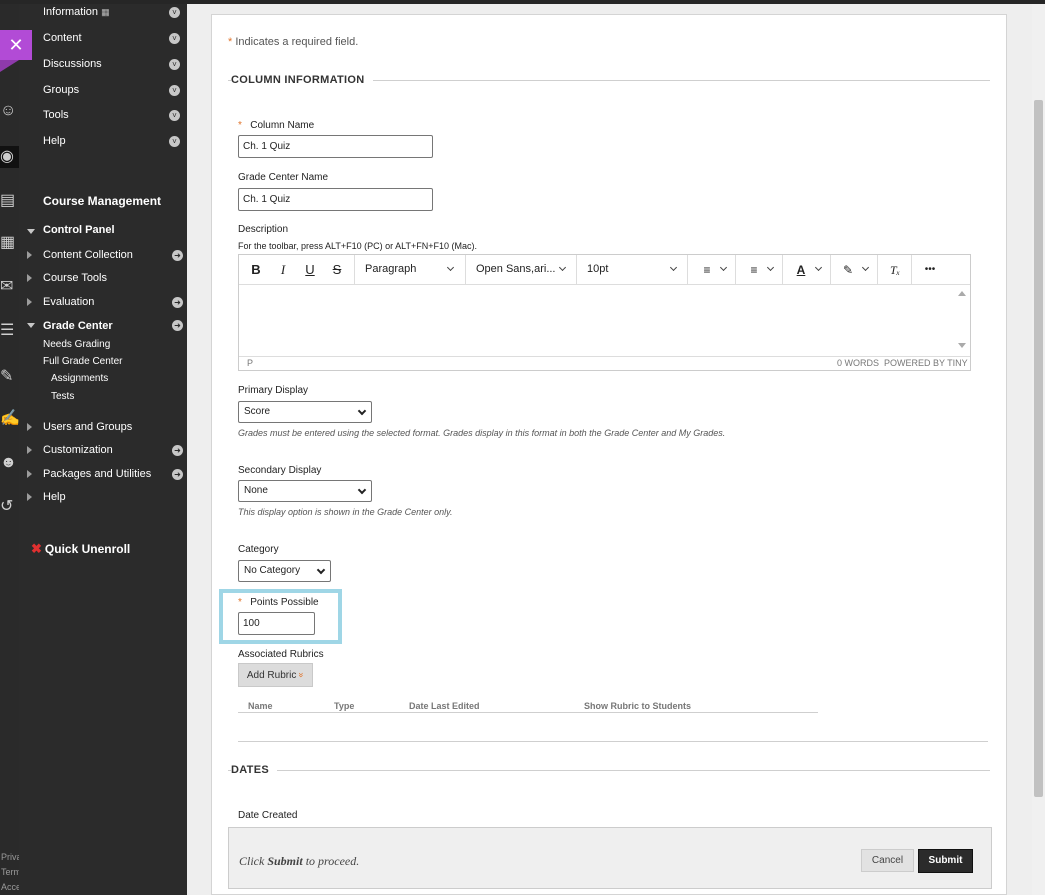  What do you see at coordinates (310, 270) in the screenshot?
I see `underline-button: U` at bounding box center [310, 270].